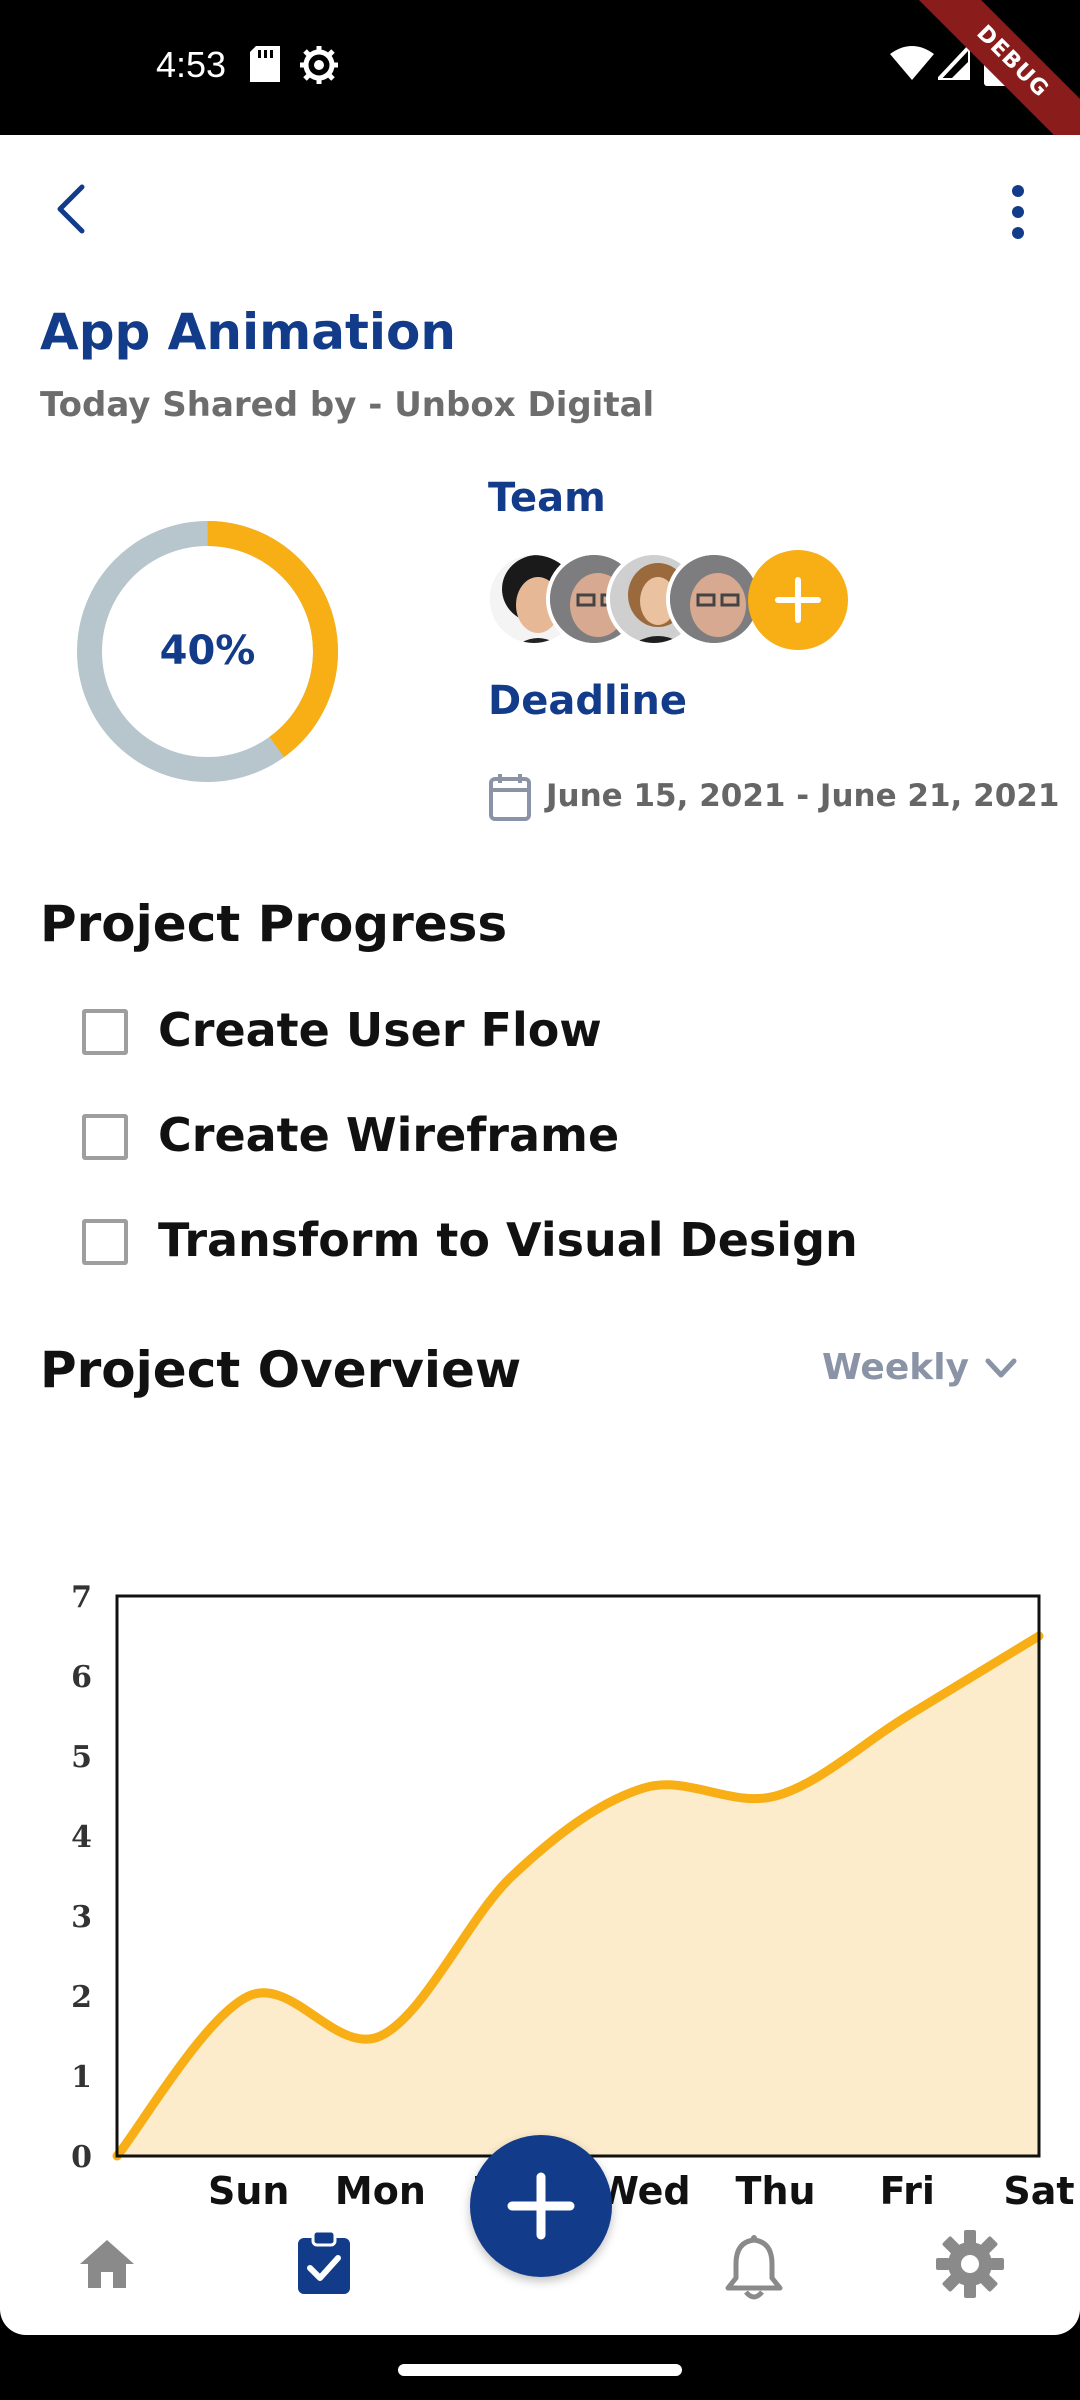  I want to click on calendar-icon, so click(510, 799).